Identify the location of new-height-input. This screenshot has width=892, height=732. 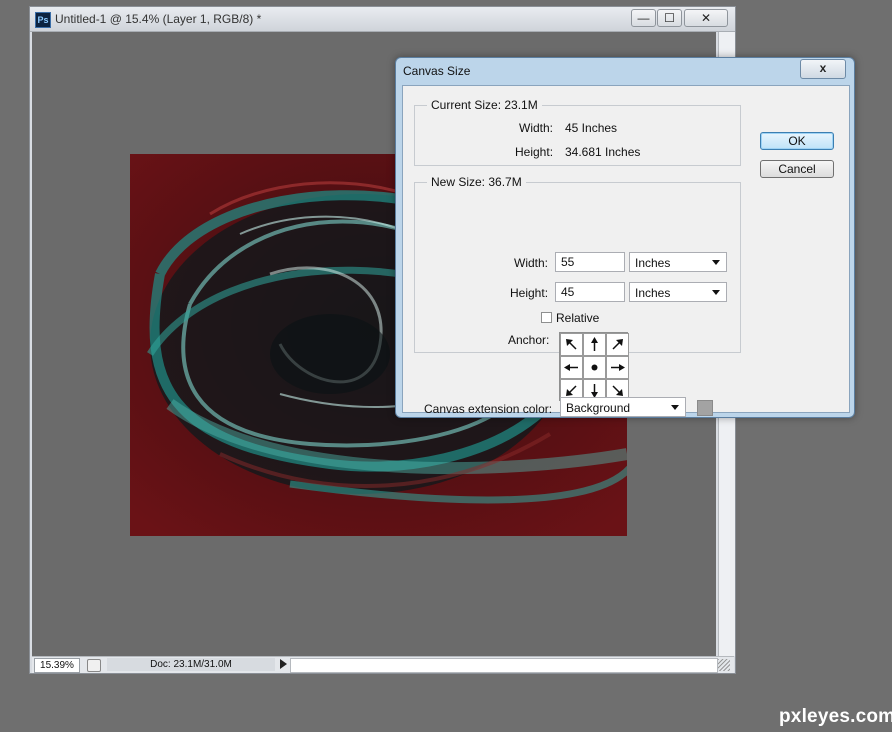
(590, 292).